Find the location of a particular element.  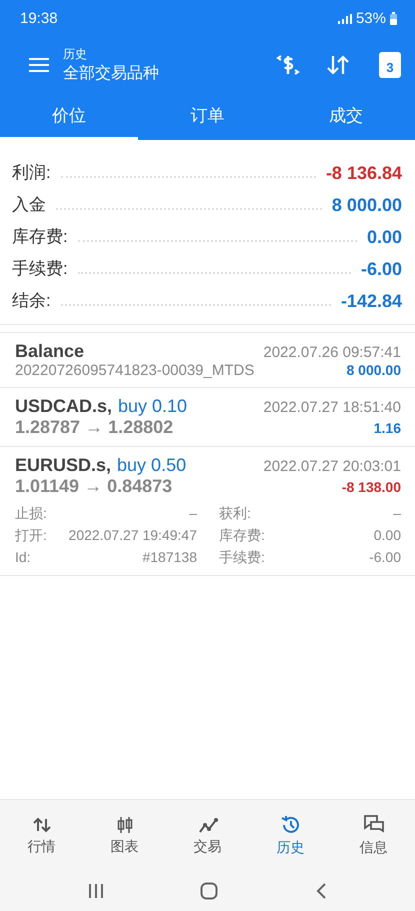

calendar-button: 3 is located at coordinates (390, 65).